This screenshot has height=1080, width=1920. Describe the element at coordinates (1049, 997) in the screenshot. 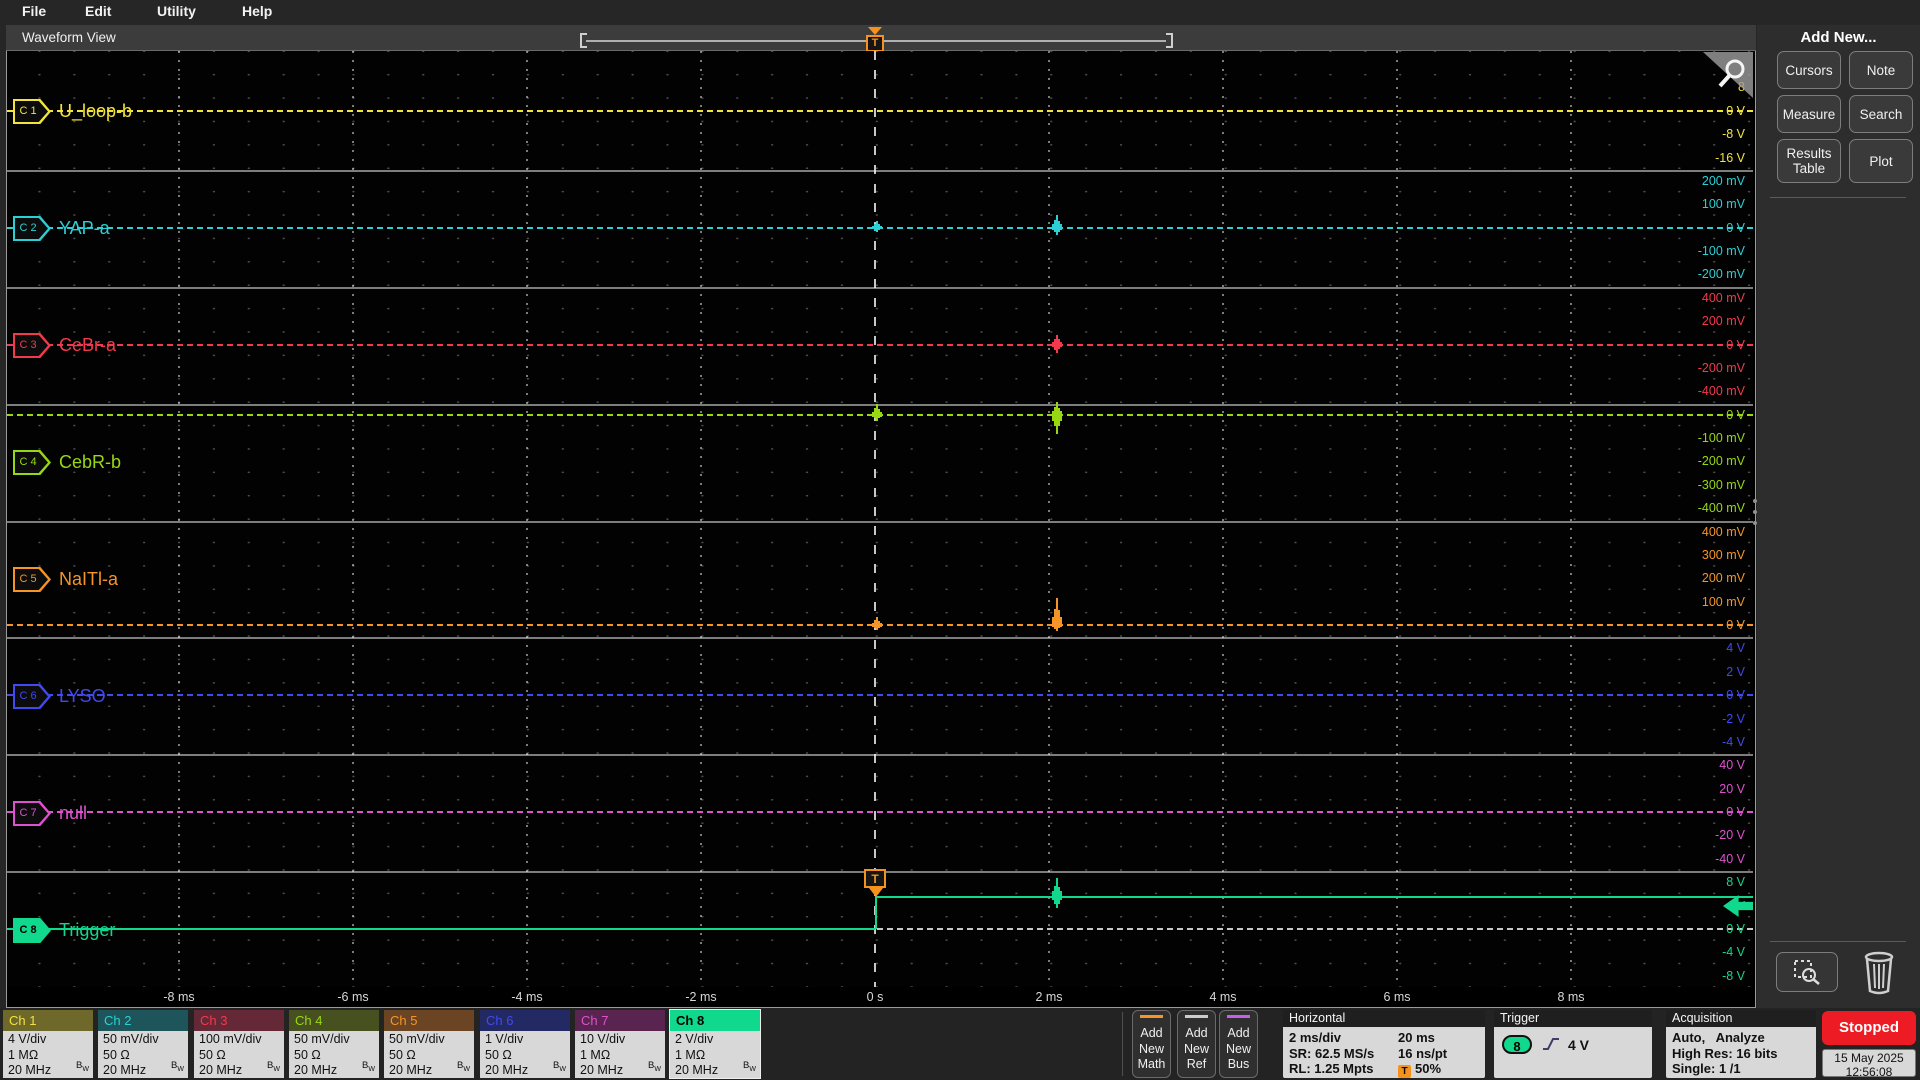

I see `time-axis-label: 2 ms` at that location.